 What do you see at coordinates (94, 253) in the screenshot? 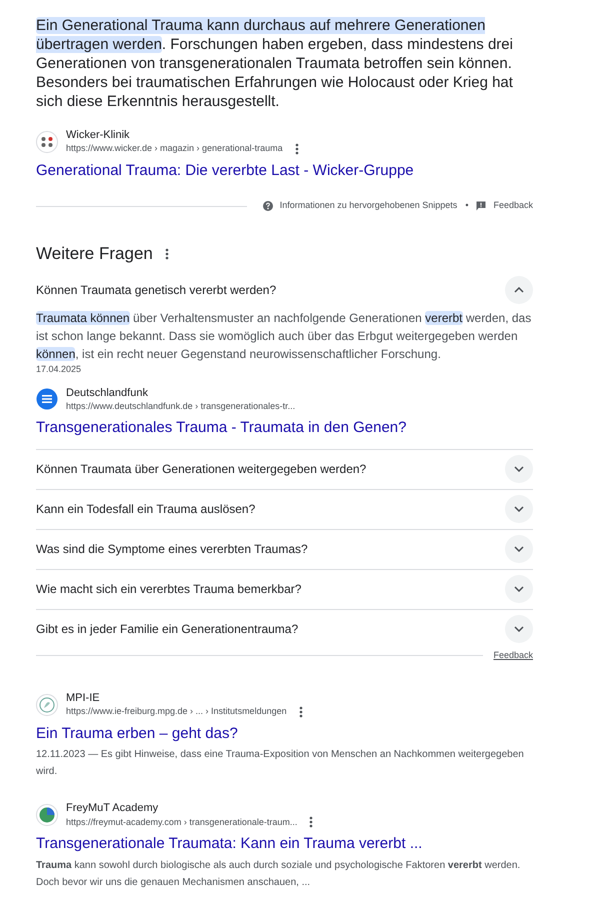
I see `section-heading: Weitere Fragen` at bounding box center [94, 253].